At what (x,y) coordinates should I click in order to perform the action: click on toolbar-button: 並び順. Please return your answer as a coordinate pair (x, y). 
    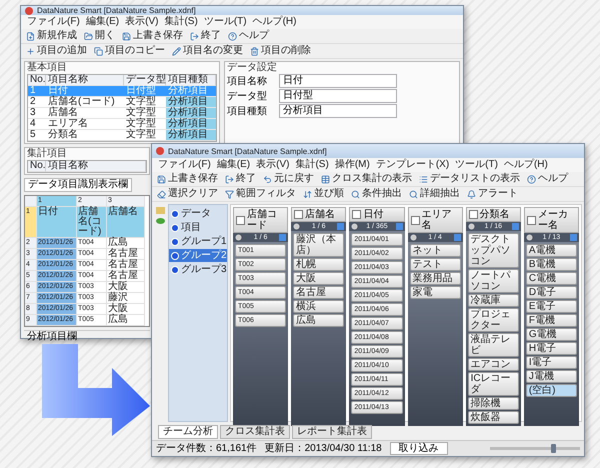
    Looking at the image, I should click on (323, 194).